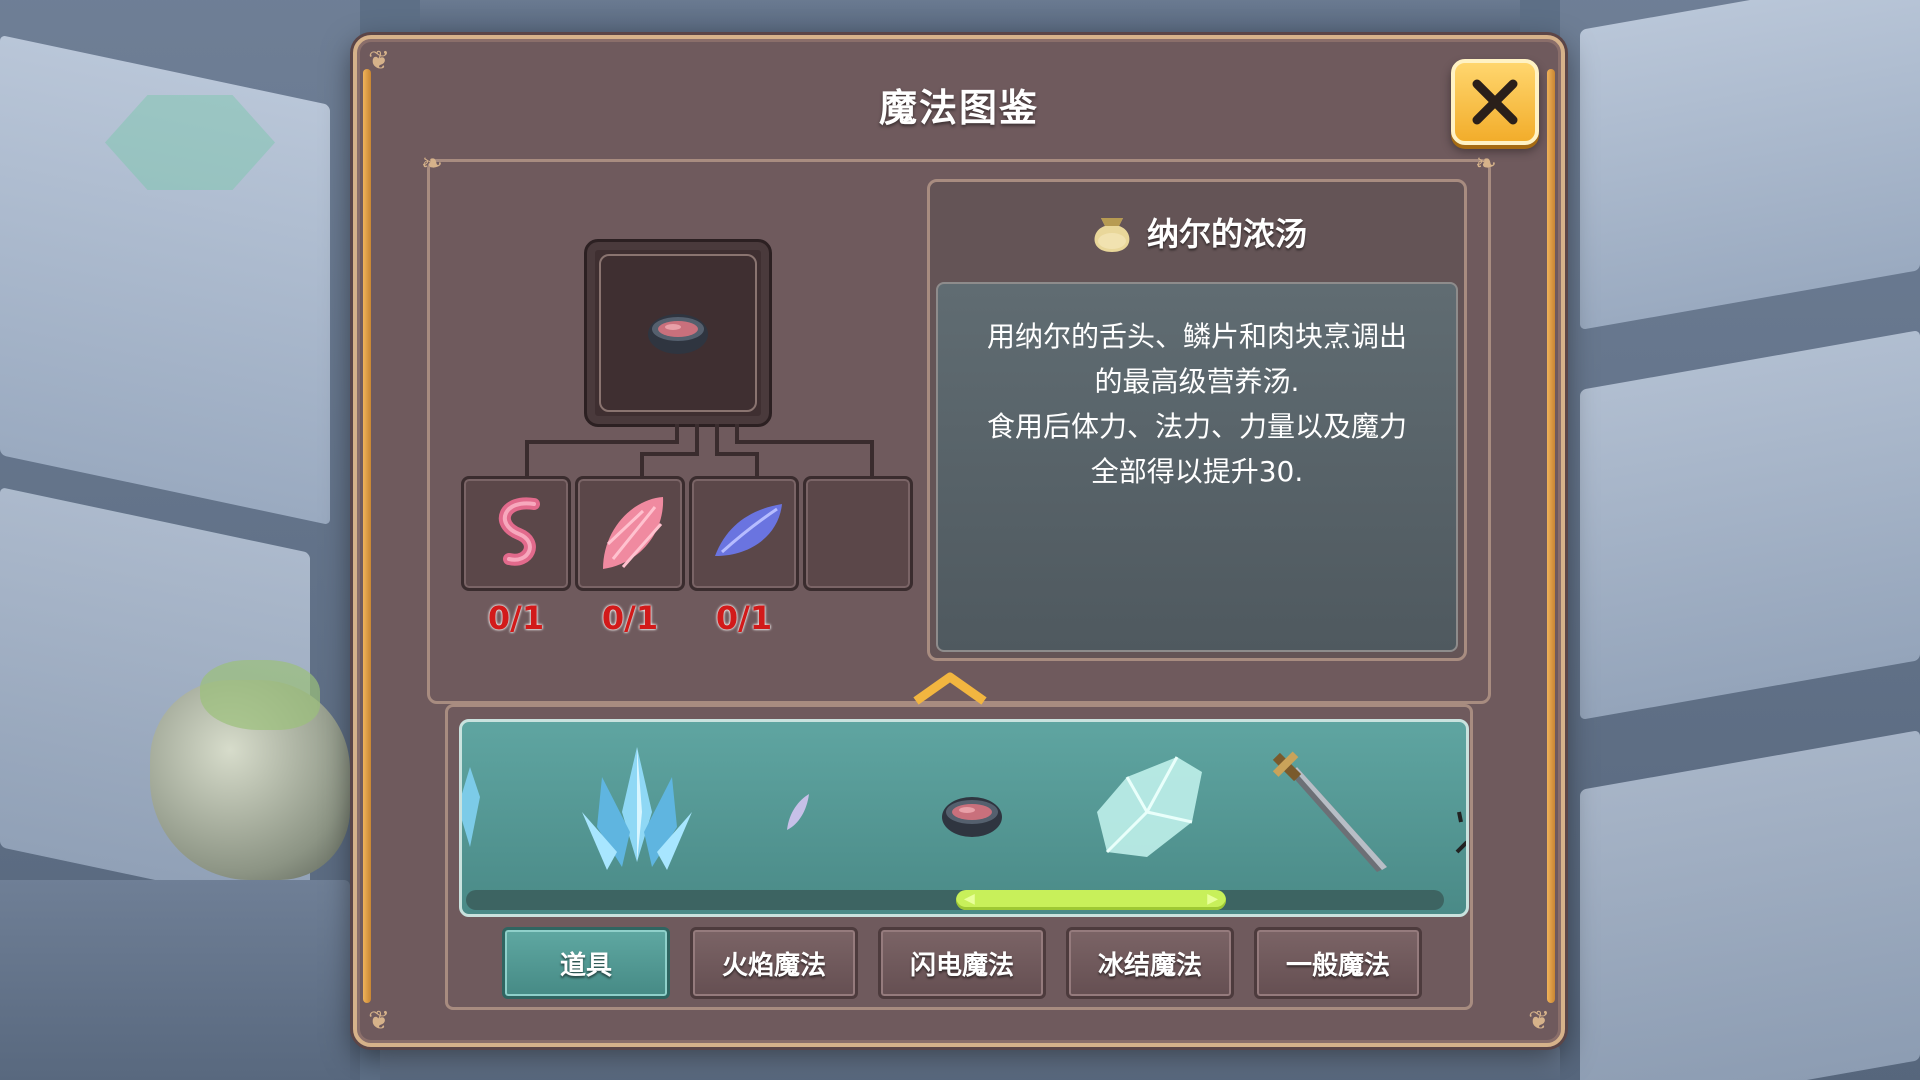  I want to click on item-carousel: ◀ ▶, so click(964, 818).